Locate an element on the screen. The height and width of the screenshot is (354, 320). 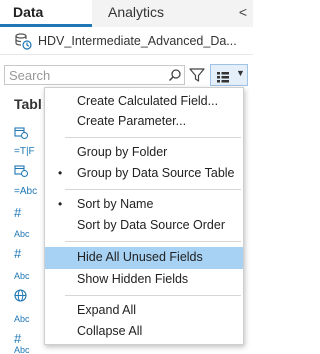
tables-header: Tabl is located at coordinates (28, 104).